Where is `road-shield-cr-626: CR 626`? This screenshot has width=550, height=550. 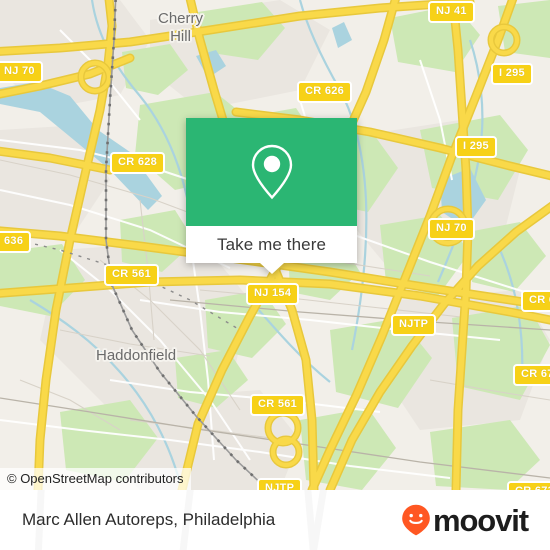 road-shield-cr-626: CR 626 is located at coordinates (325, 92).